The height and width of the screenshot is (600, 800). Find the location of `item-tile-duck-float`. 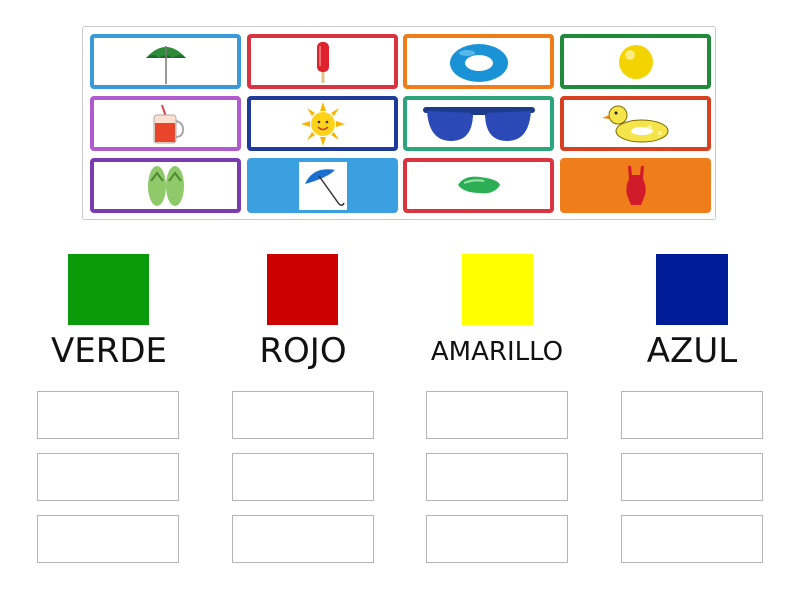

item-tile-duck-float is located at coordinates (635, 123).